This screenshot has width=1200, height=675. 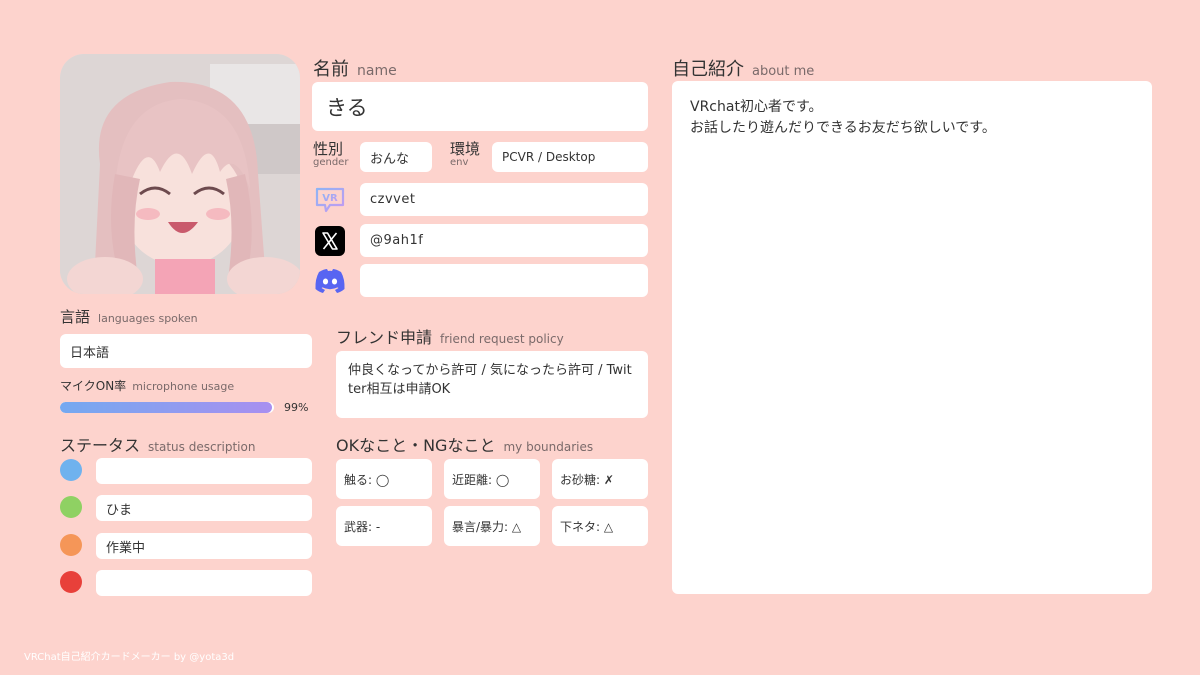 What do you see at coordinates (362, 526) in the screenshot?
I see `boundary-text: 武器: -` at bounding box center [362, 526].